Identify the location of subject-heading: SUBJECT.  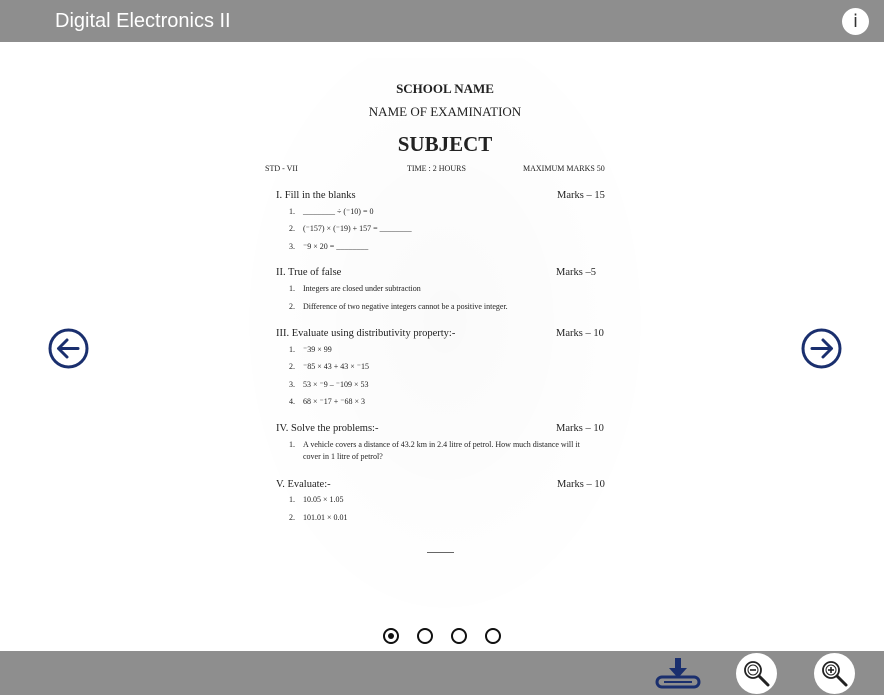
(445, 144).